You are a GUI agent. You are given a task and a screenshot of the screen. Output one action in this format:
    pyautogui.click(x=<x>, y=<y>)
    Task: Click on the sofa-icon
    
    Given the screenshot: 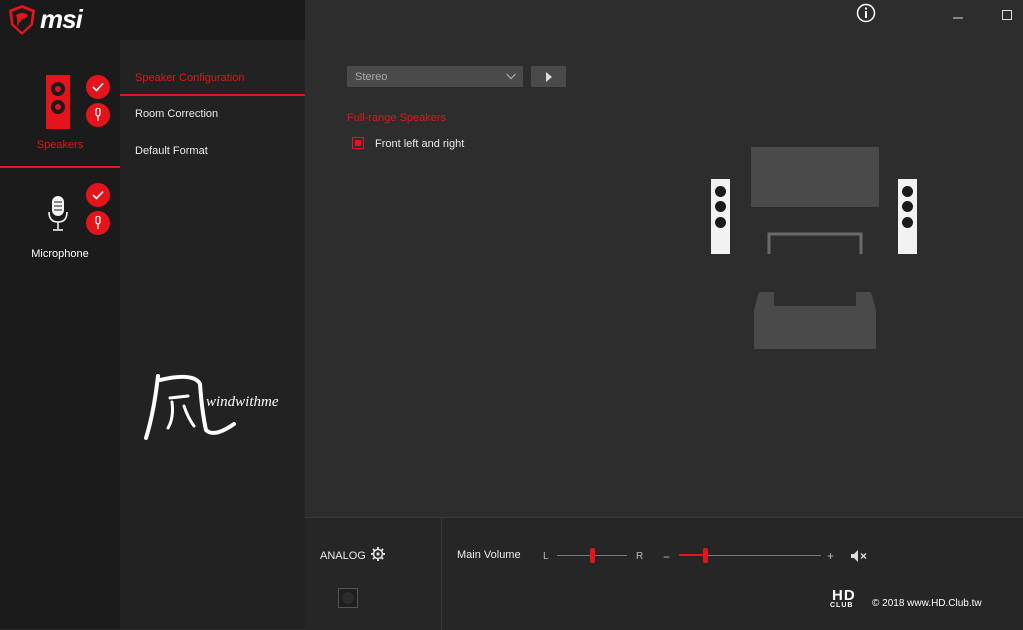 What is the action you would take?
    pyautogui.click(x=815, y=320)
    